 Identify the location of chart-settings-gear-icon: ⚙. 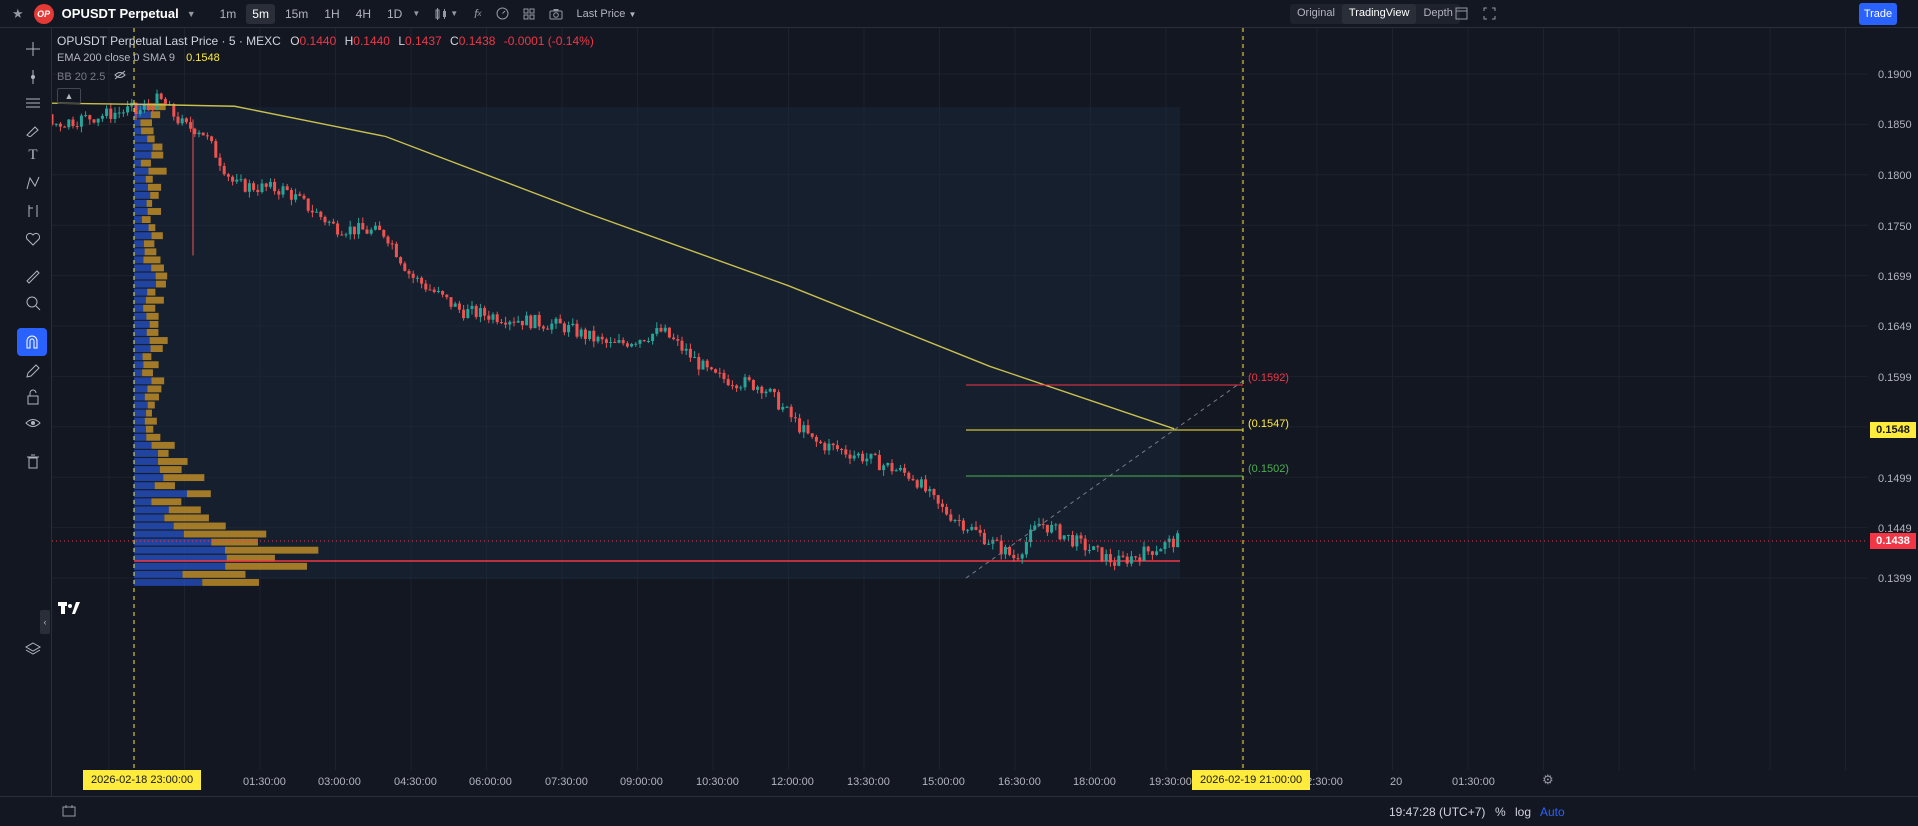
(1548, 780).